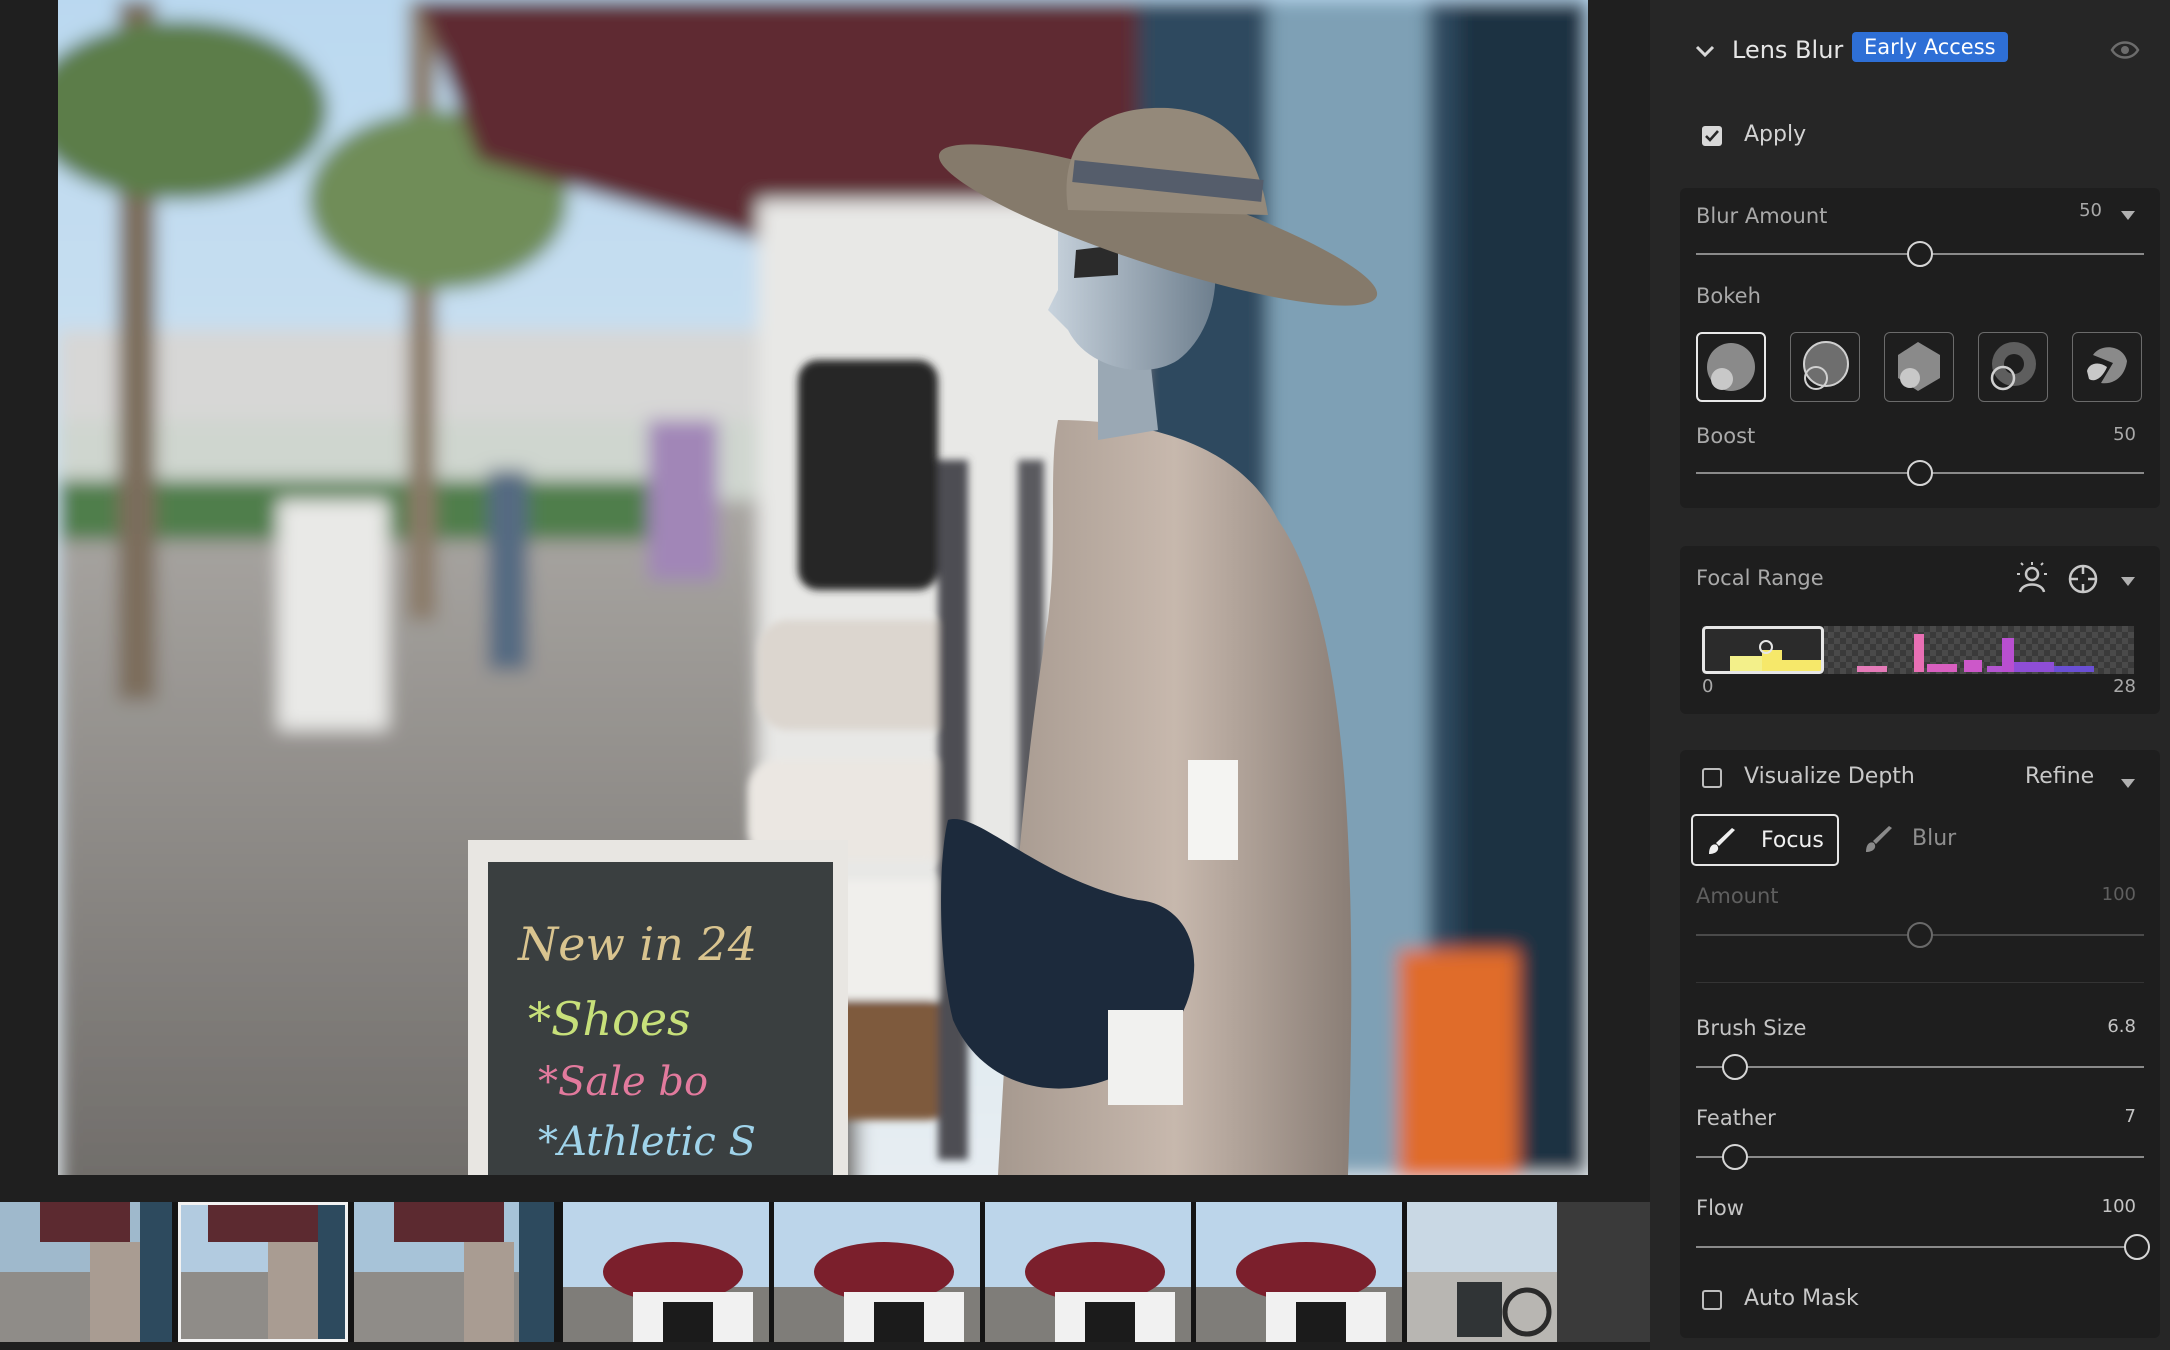 The width and height of the screenshot is (2170, 1350). What do you see at coordinates (1736, 1118) in the screenshot?
I see `feather-label: Feather` at bounding box center [1736, 1118].